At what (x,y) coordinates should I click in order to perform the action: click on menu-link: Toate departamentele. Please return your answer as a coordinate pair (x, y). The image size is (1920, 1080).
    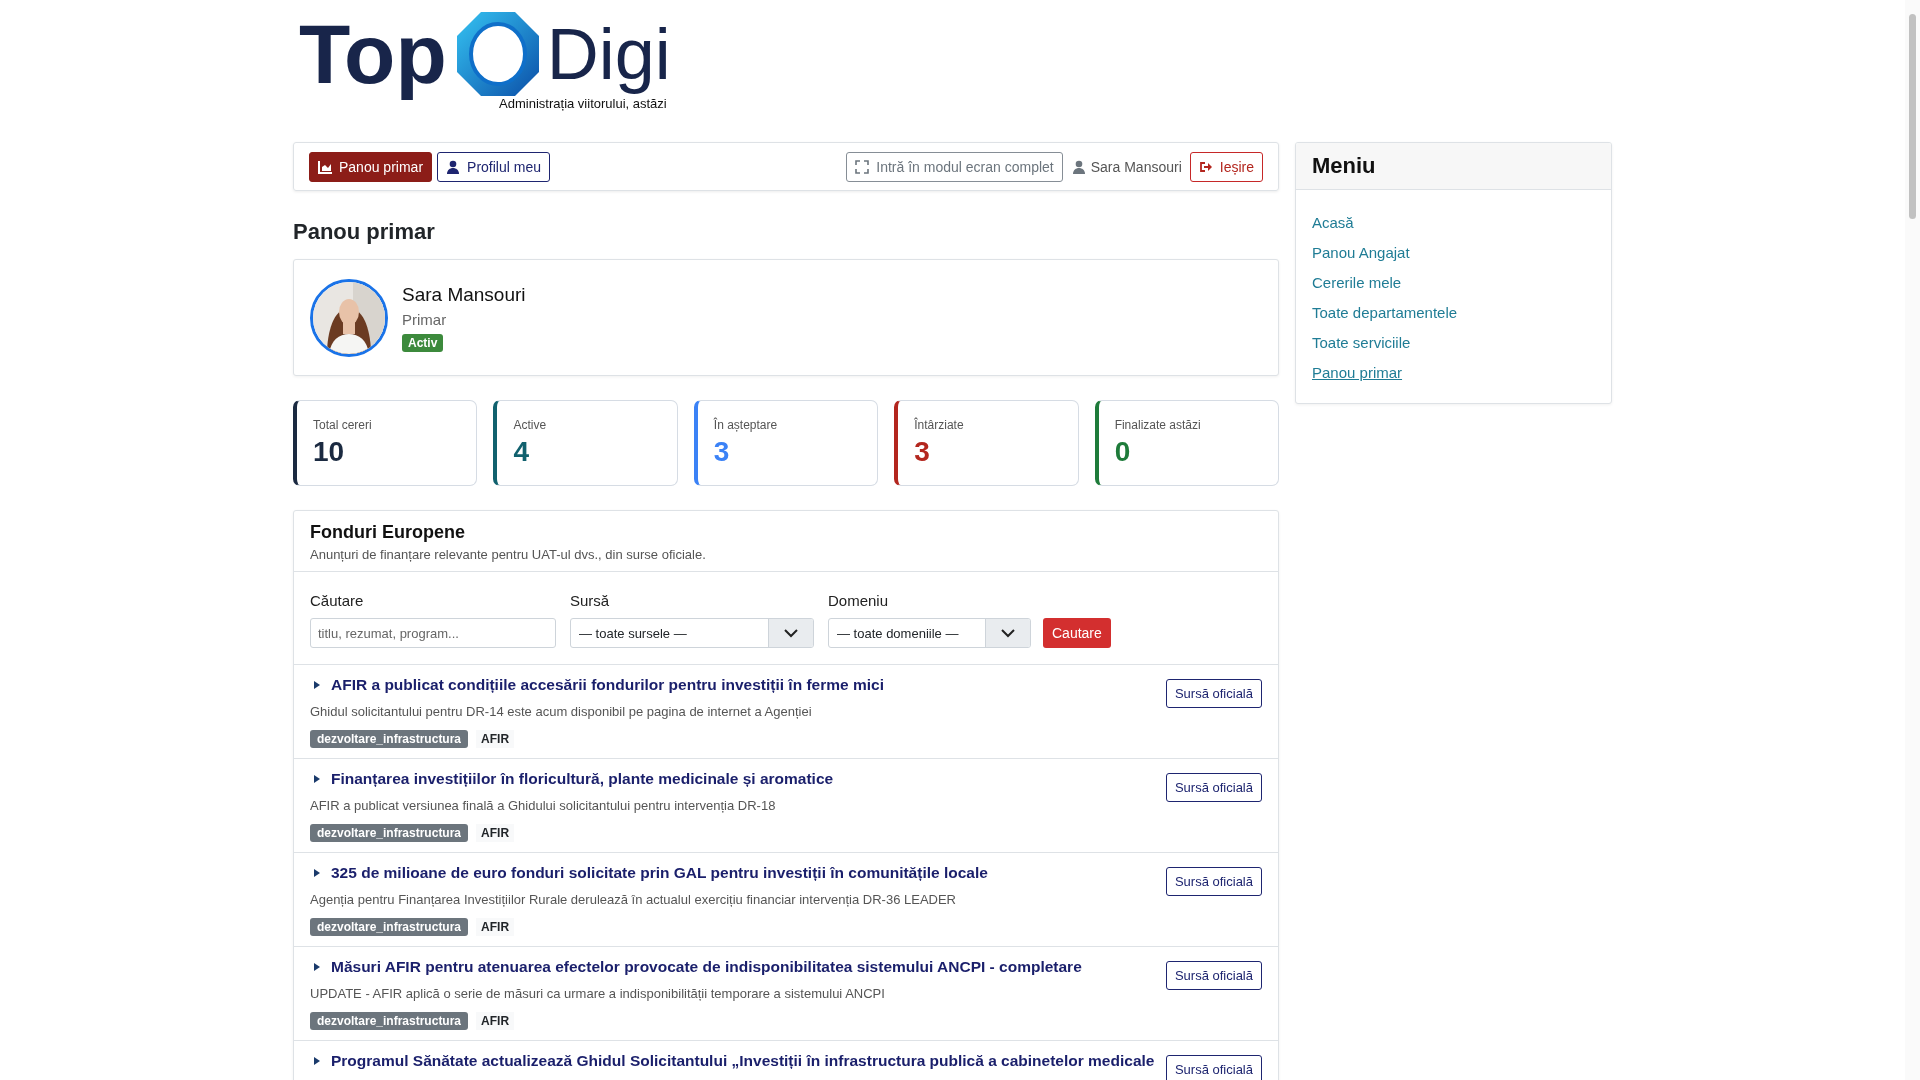
    Looking at the image, I should click on (1385, 312).